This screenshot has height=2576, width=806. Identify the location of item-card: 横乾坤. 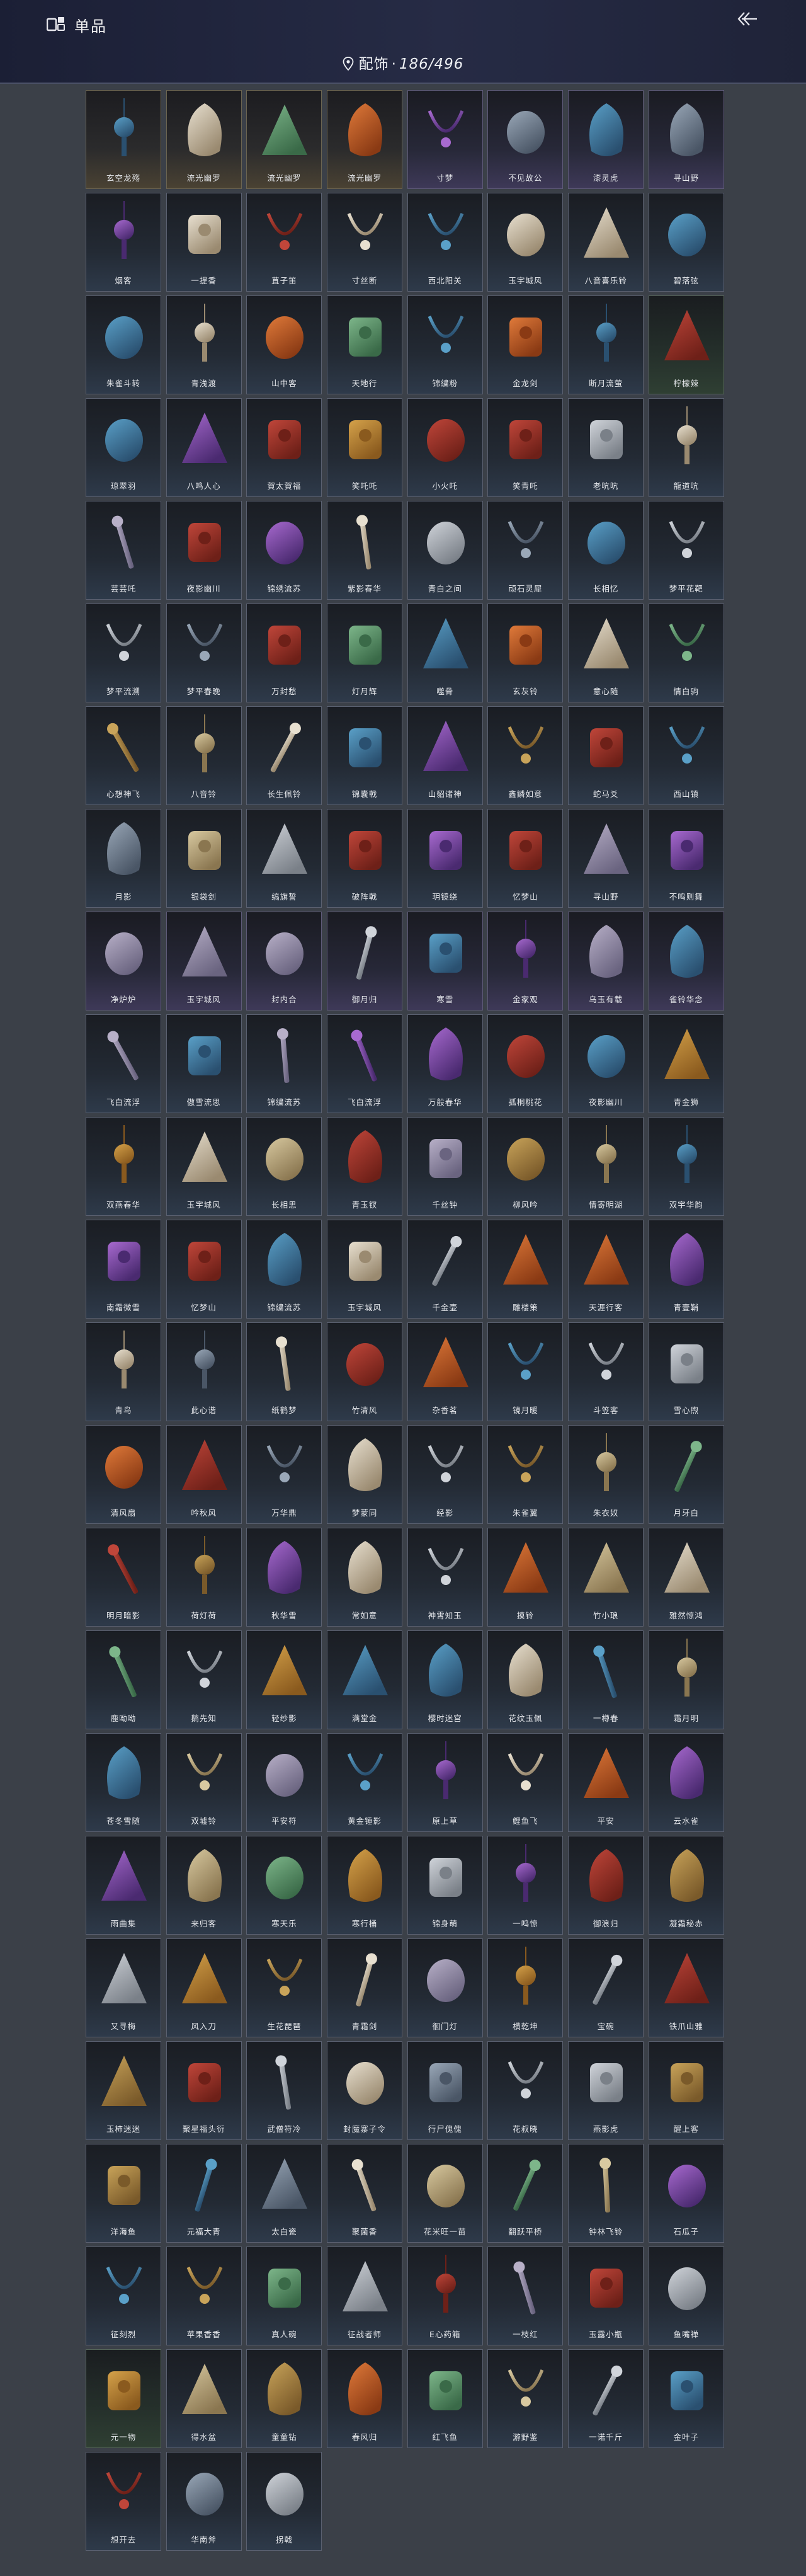
(525, 1987).